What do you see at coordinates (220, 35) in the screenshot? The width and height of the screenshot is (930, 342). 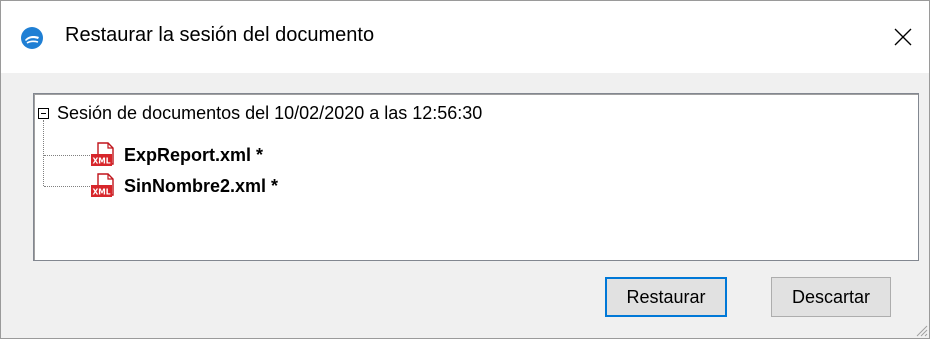 I see `window-title: Restaurar la sesión del documento` at bounding box center [220, 35].